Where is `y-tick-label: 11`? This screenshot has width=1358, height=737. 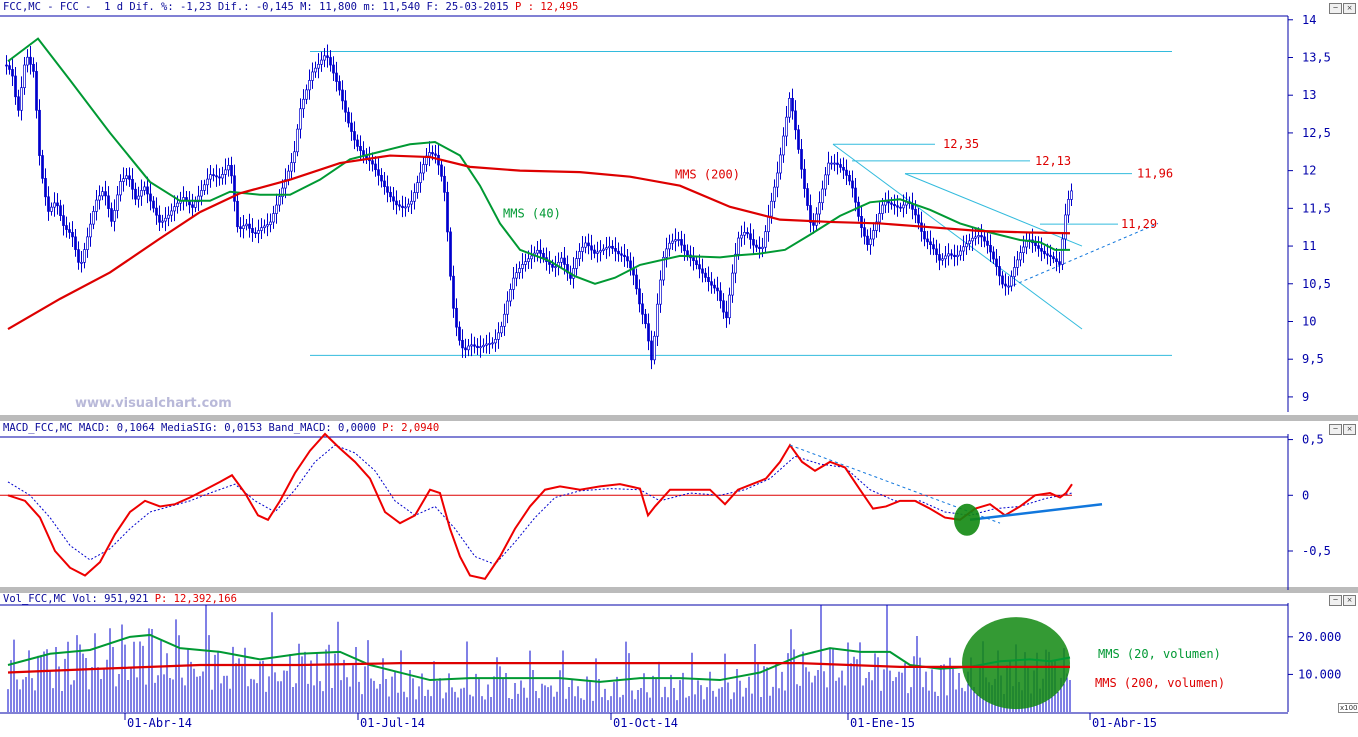 y-tick-label: 11 is located at coordinates (1309, 246).